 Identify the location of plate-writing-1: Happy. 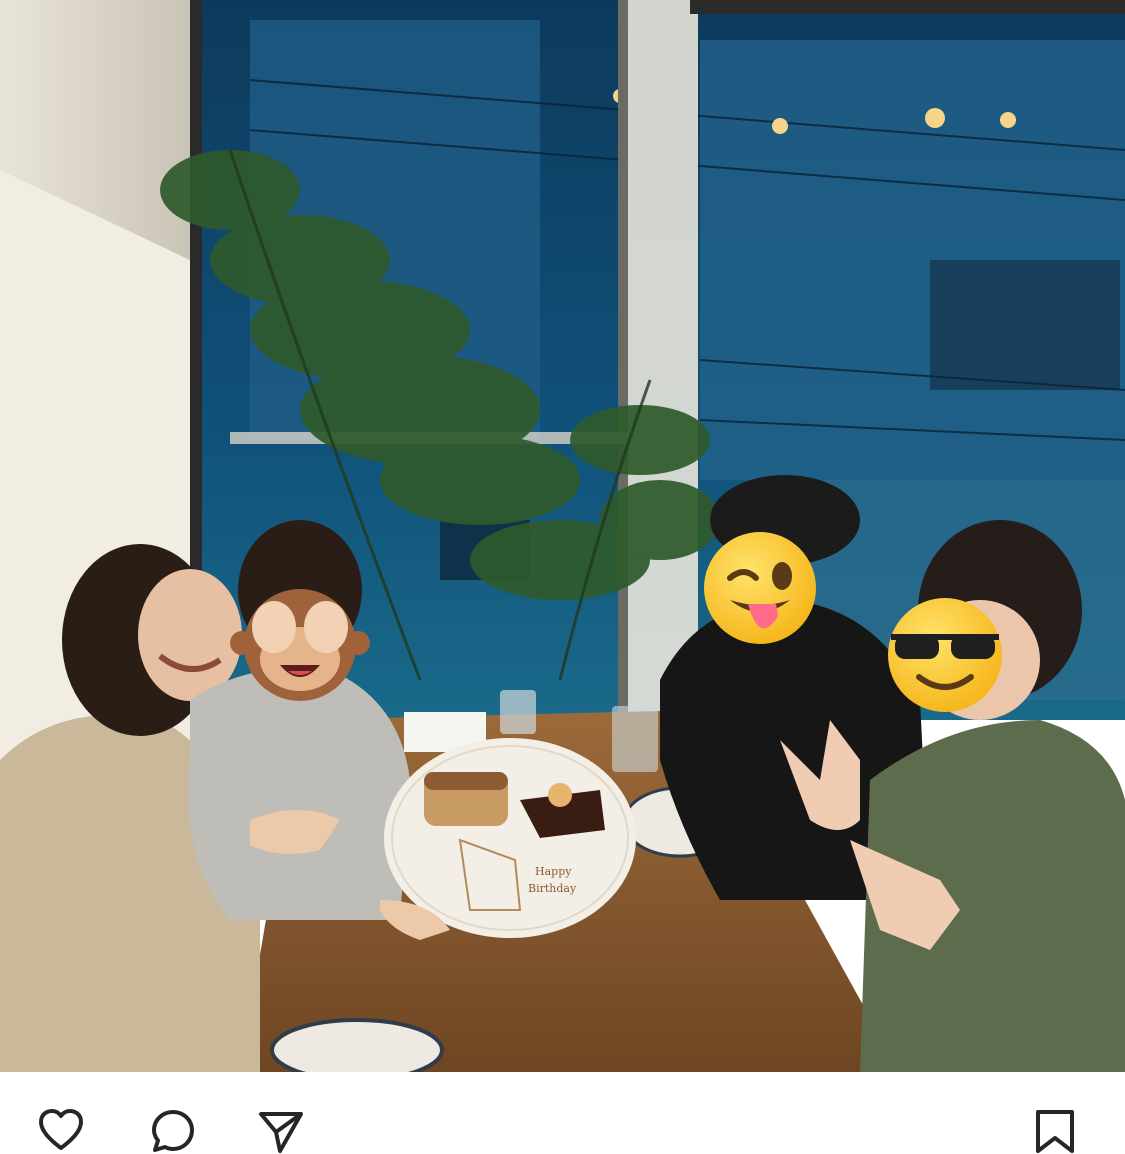
(553, 871).